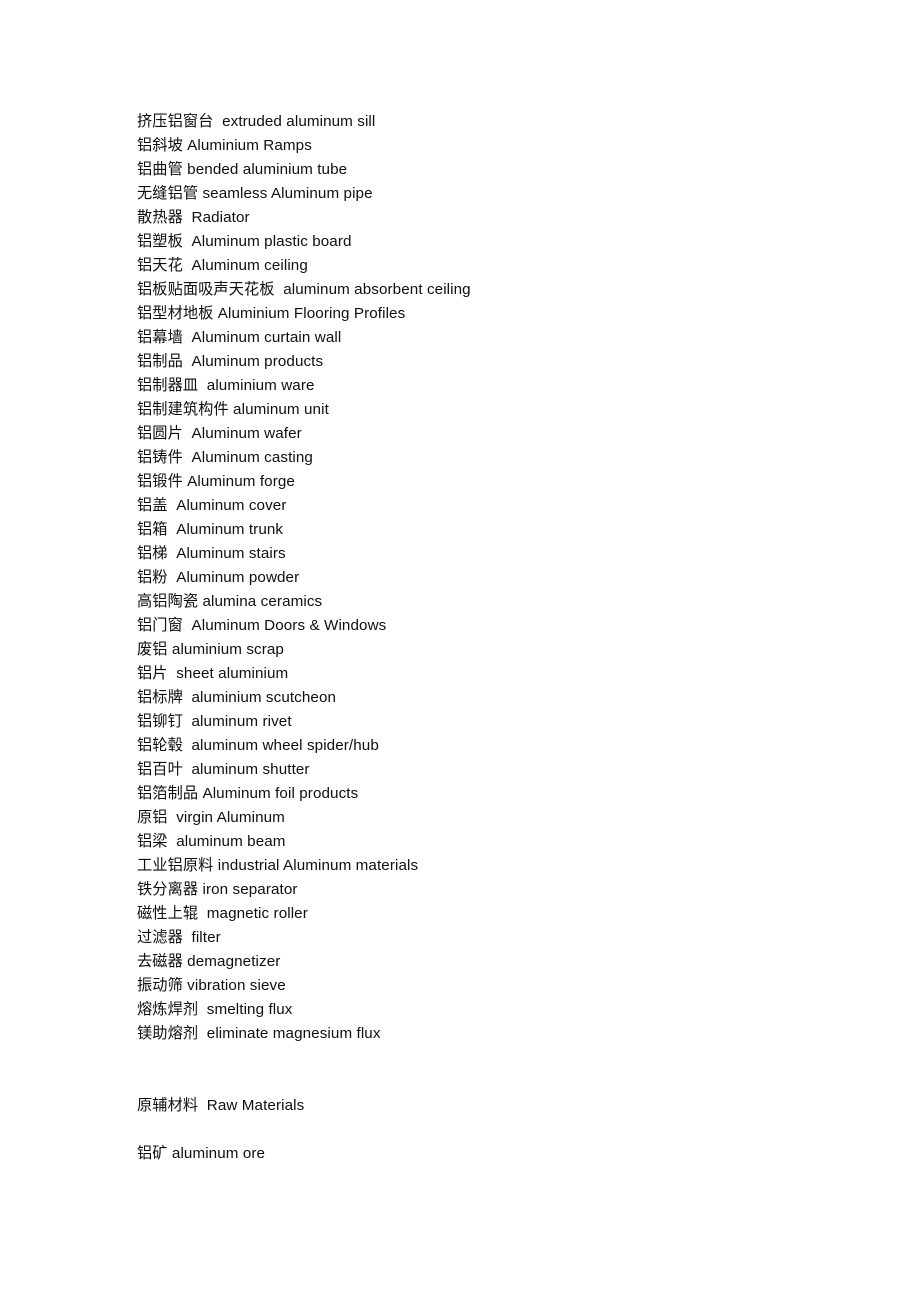 The image size is (920, 1302). Describe the element at coordinates (239, 337) in the screenshot. I see `glossary-entry: 铝幕墙 Aluminum curtain wall` at that location.